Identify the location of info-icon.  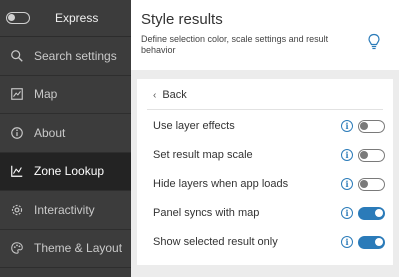
(17, 133).